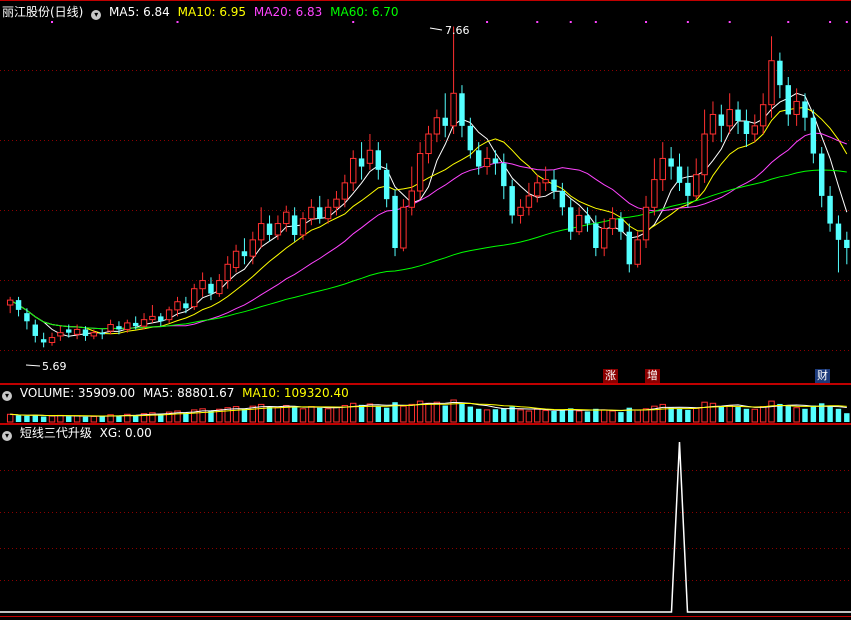 This screenshot has width=851, height=620. I want to click on ma60-legend: MA60: 6.70, so click(364, 12).